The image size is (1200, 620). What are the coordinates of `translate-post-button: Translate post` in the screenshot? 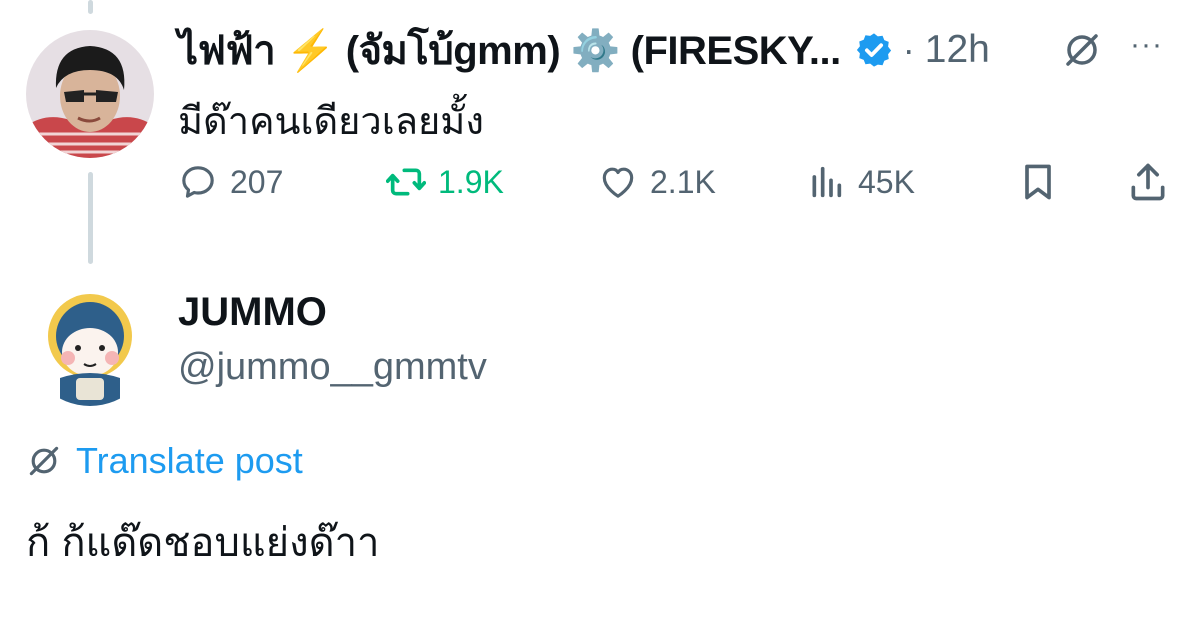 It's located at (164, 461).